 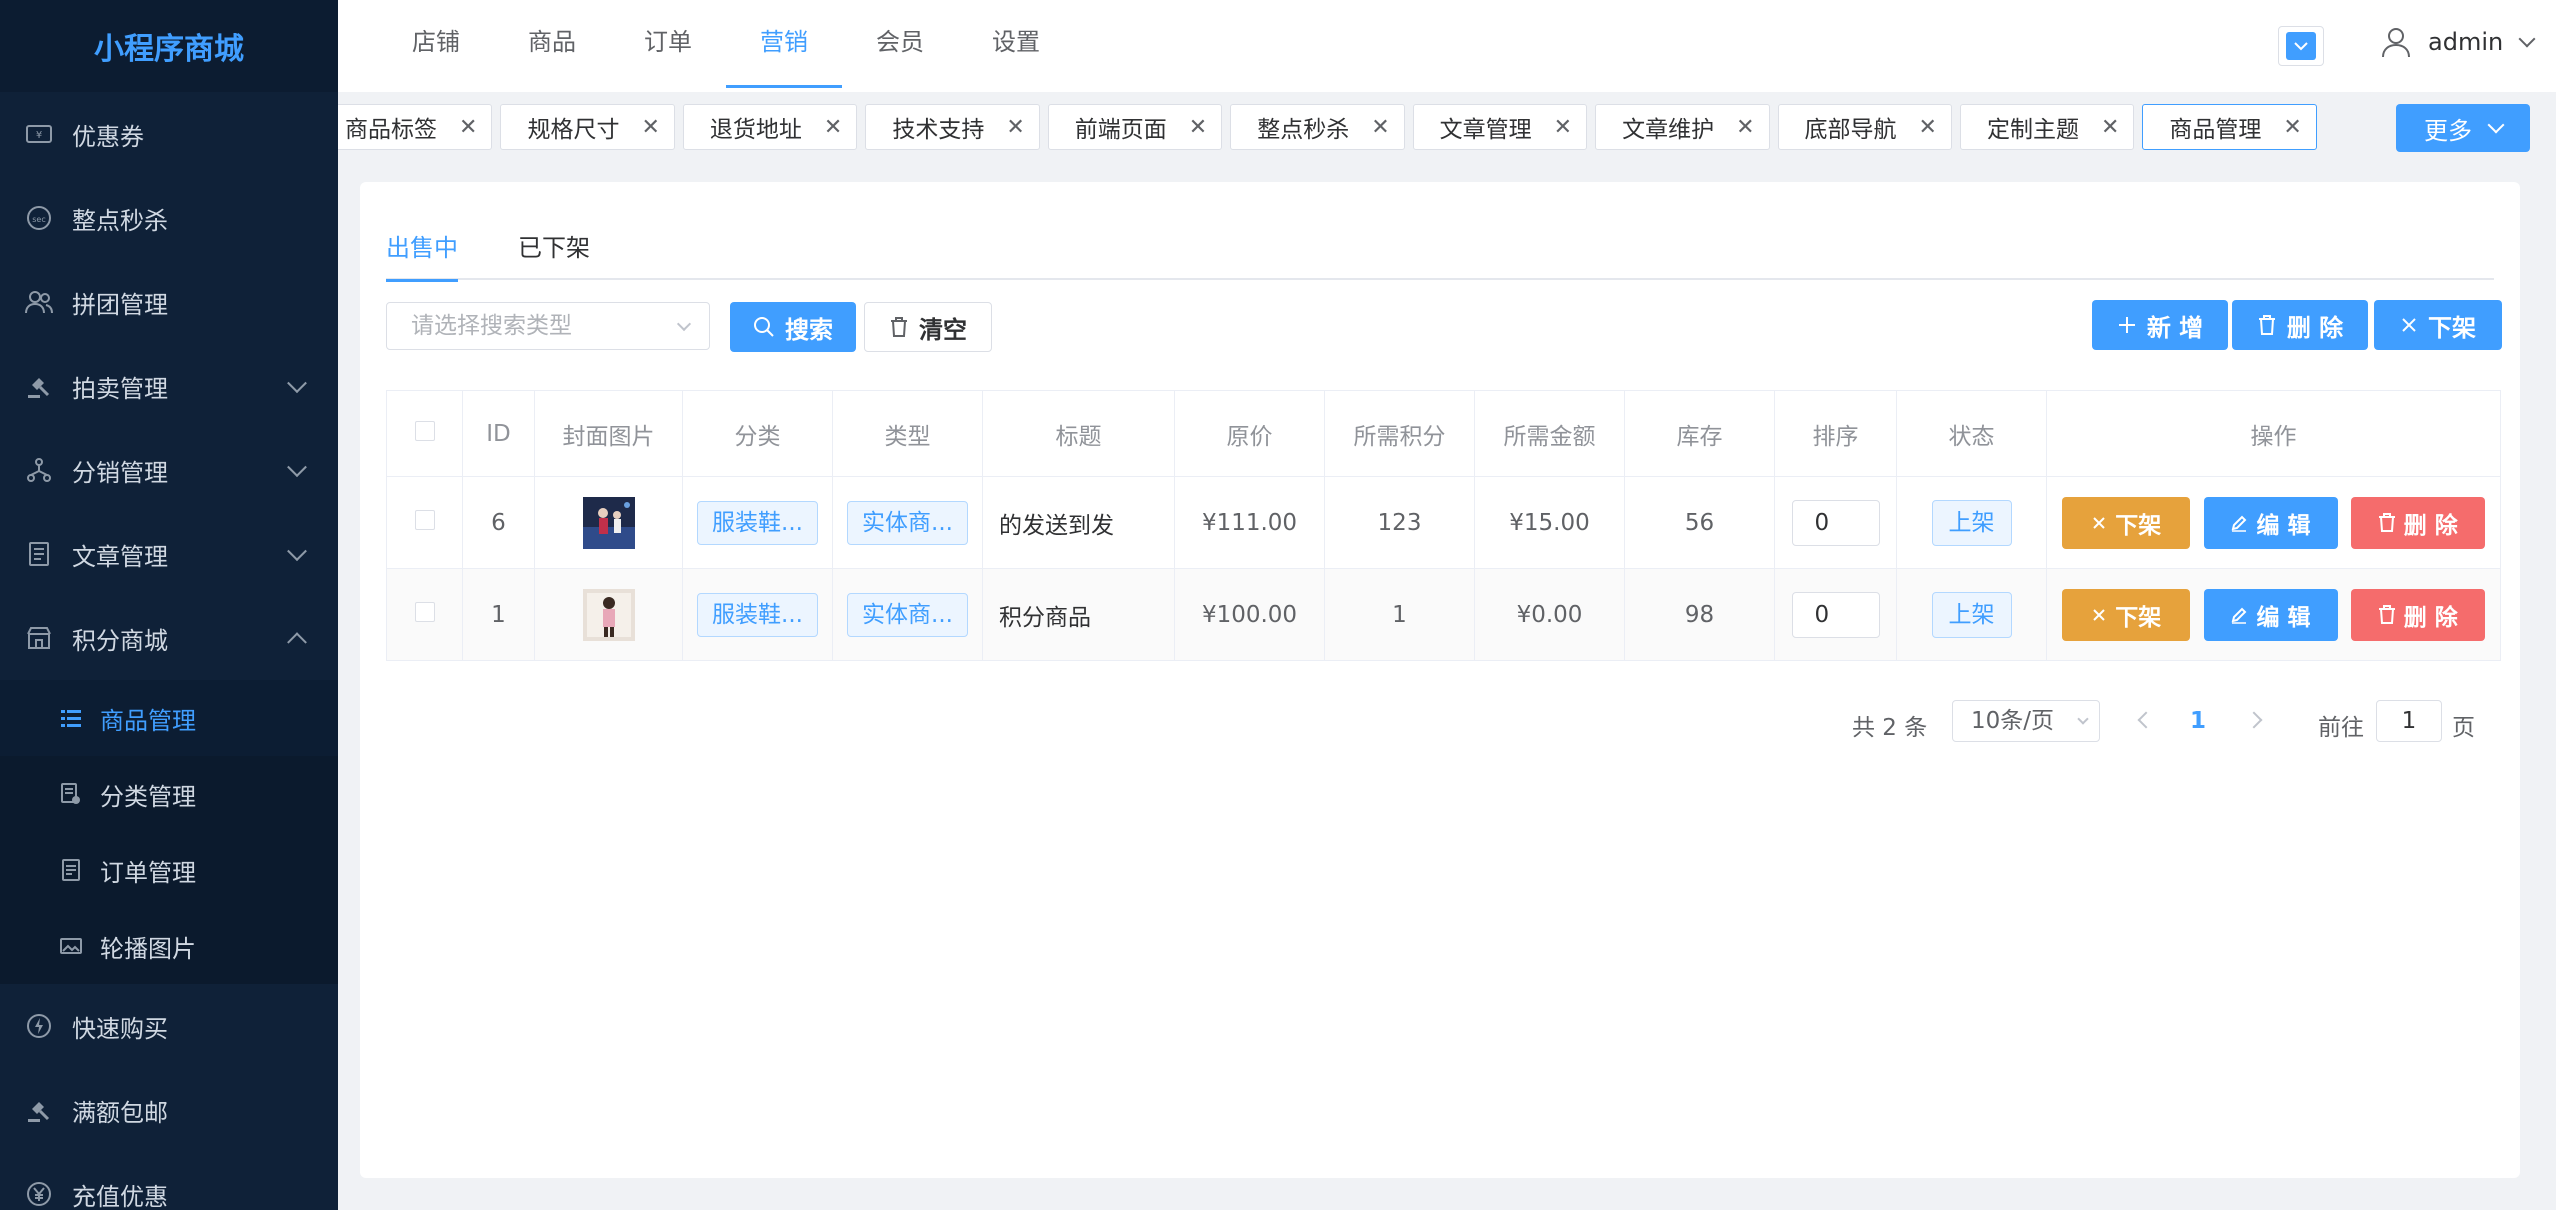 I want to click on cell-stock: 56, so click(x=1699, y=522).